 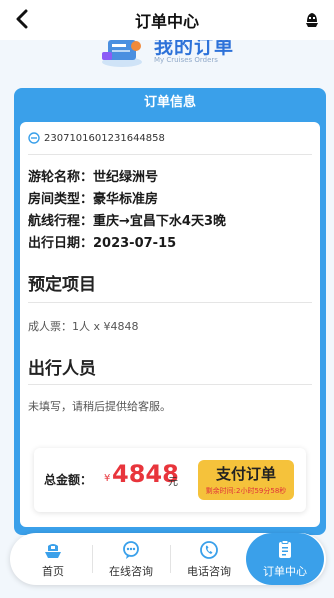 I want to click on ship-icon, so click(x=53, y=551).